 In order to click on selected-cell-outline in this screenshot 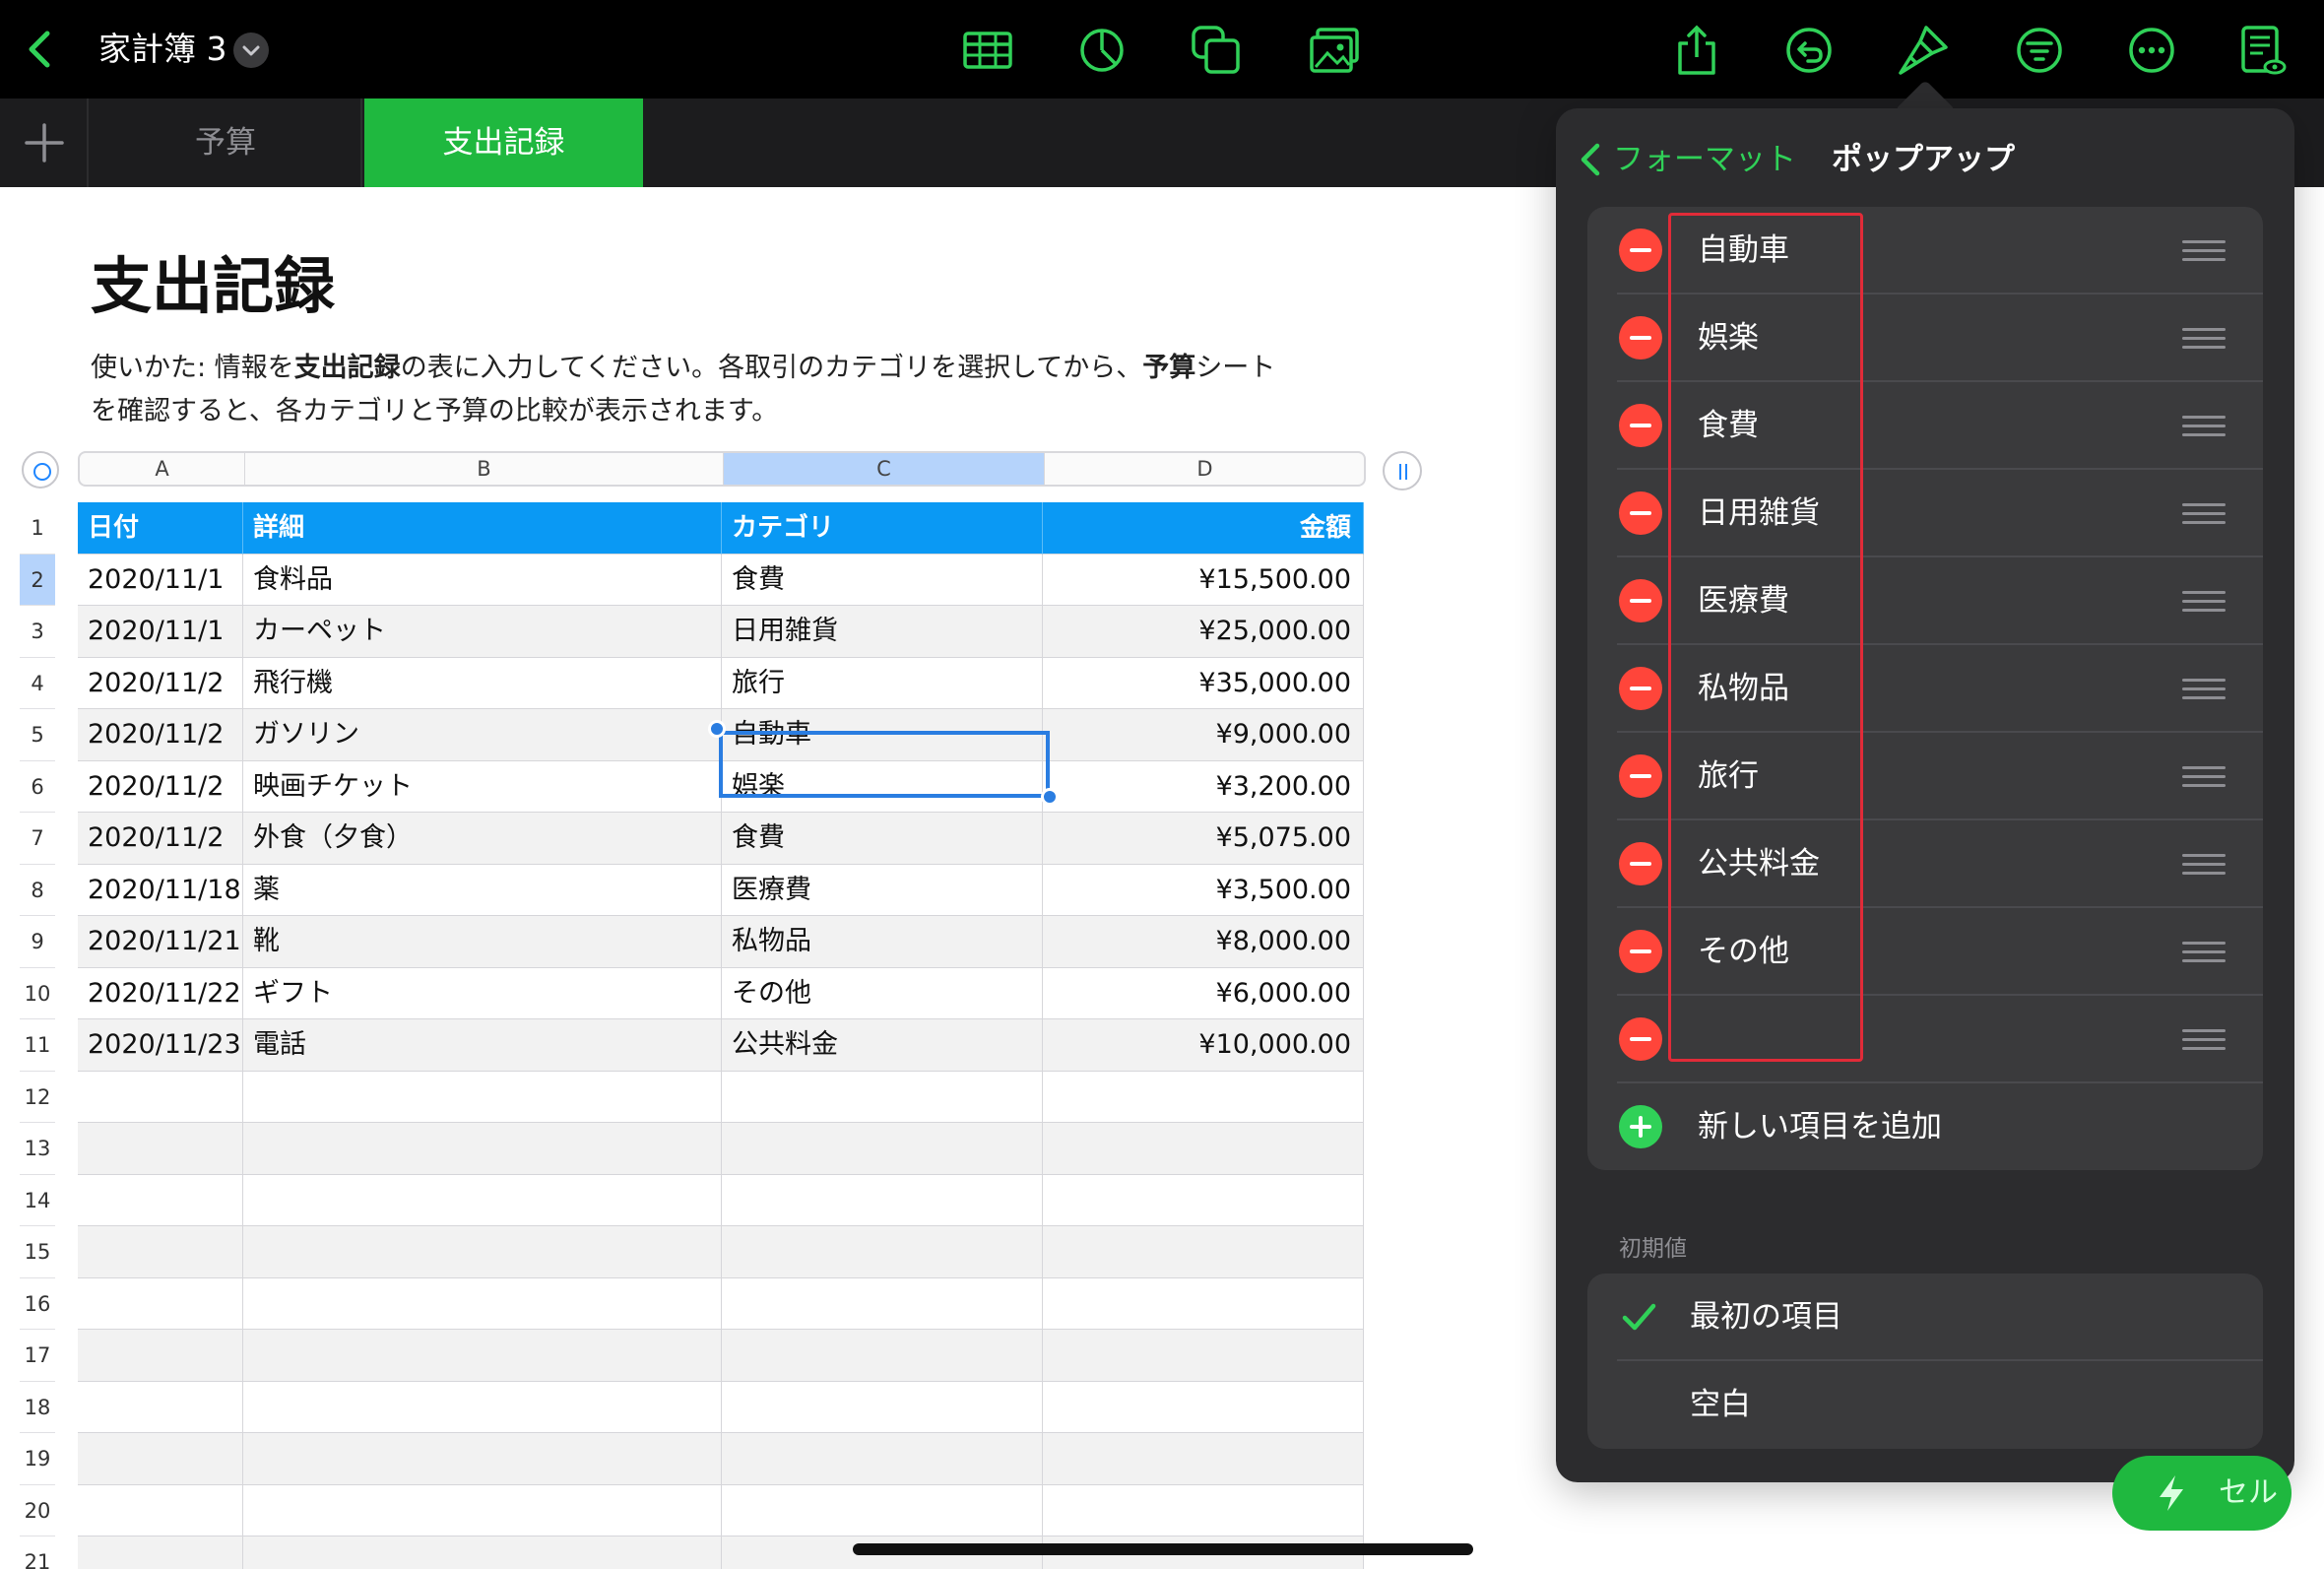, I will do `click(885, 764)`.